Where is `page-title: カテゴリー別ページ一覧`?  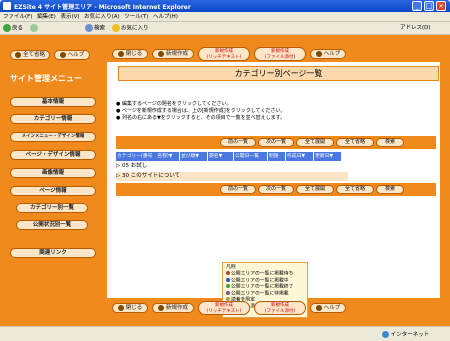
page-title: カテゴリー別ページ一覧 is located at coordinates (278, 73).